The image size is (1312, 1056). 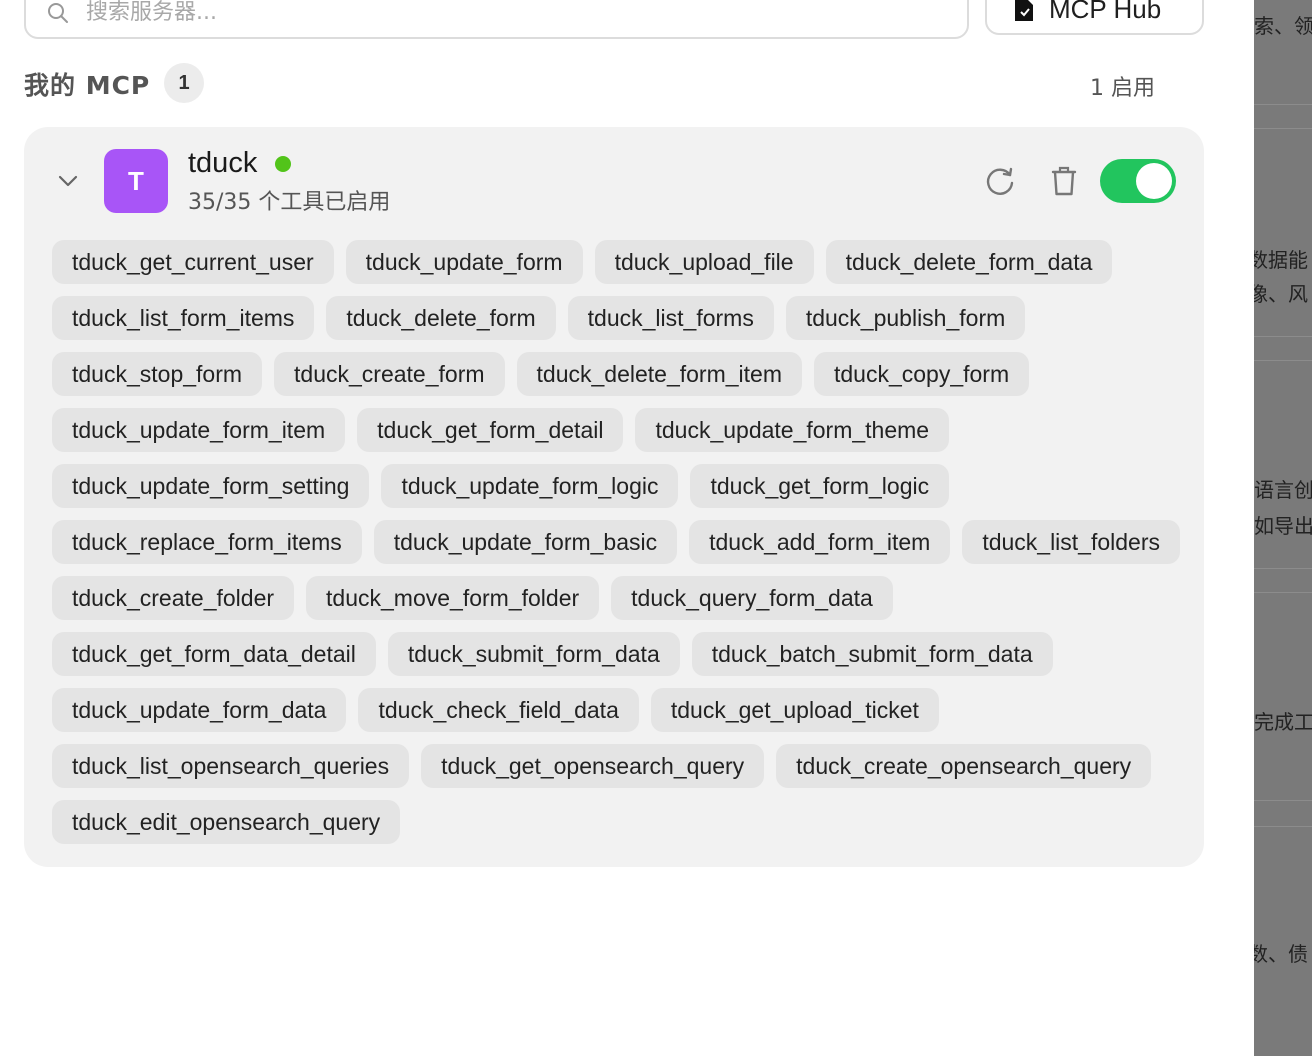 What do you see at coordinates (184, 83) in the screenshot?
I see `count-badge: 1` at bounding box center [184, 83].